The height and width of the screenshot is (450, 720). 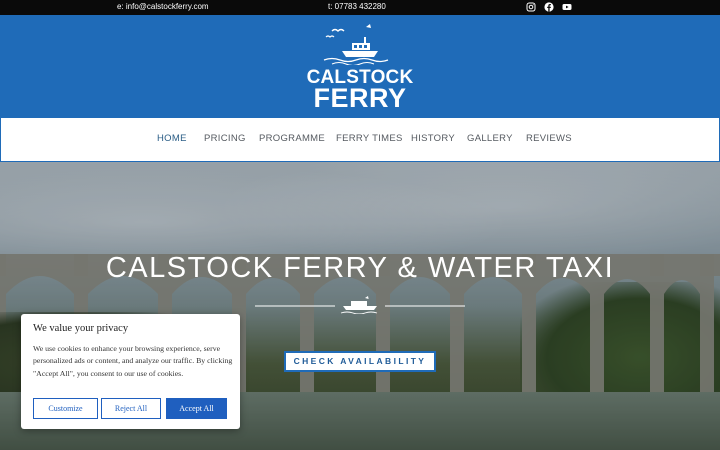 I want to click on nav-home: HOME, so click(x=172, y=138).